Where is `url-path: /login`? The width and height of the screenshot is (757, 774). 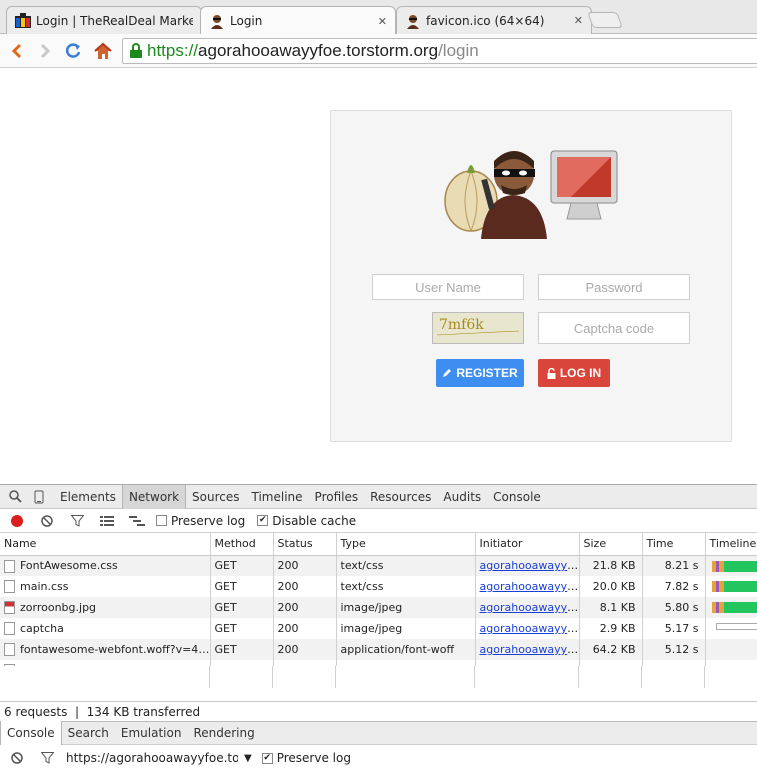
url-path: /login is located at coordinates (458, 50).